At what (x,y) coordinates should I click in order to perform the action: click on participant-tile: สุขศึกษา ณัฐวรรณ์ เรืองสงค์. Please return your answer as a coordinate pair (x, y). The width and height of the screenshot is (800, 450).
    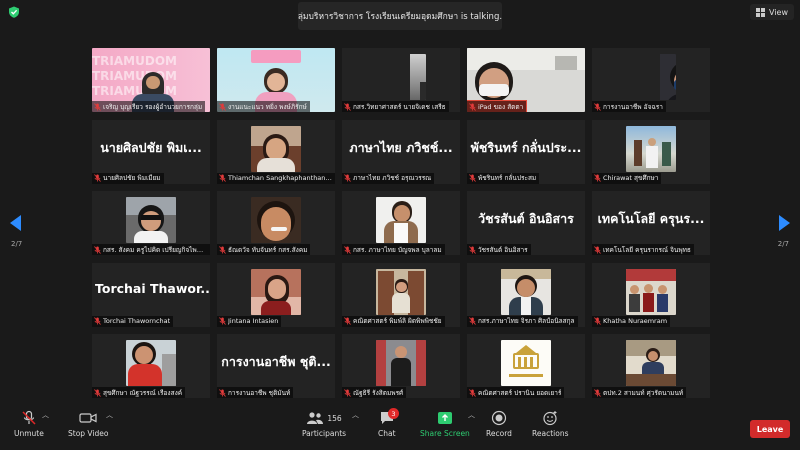
    Looking at the image, I should click on (151, 366).